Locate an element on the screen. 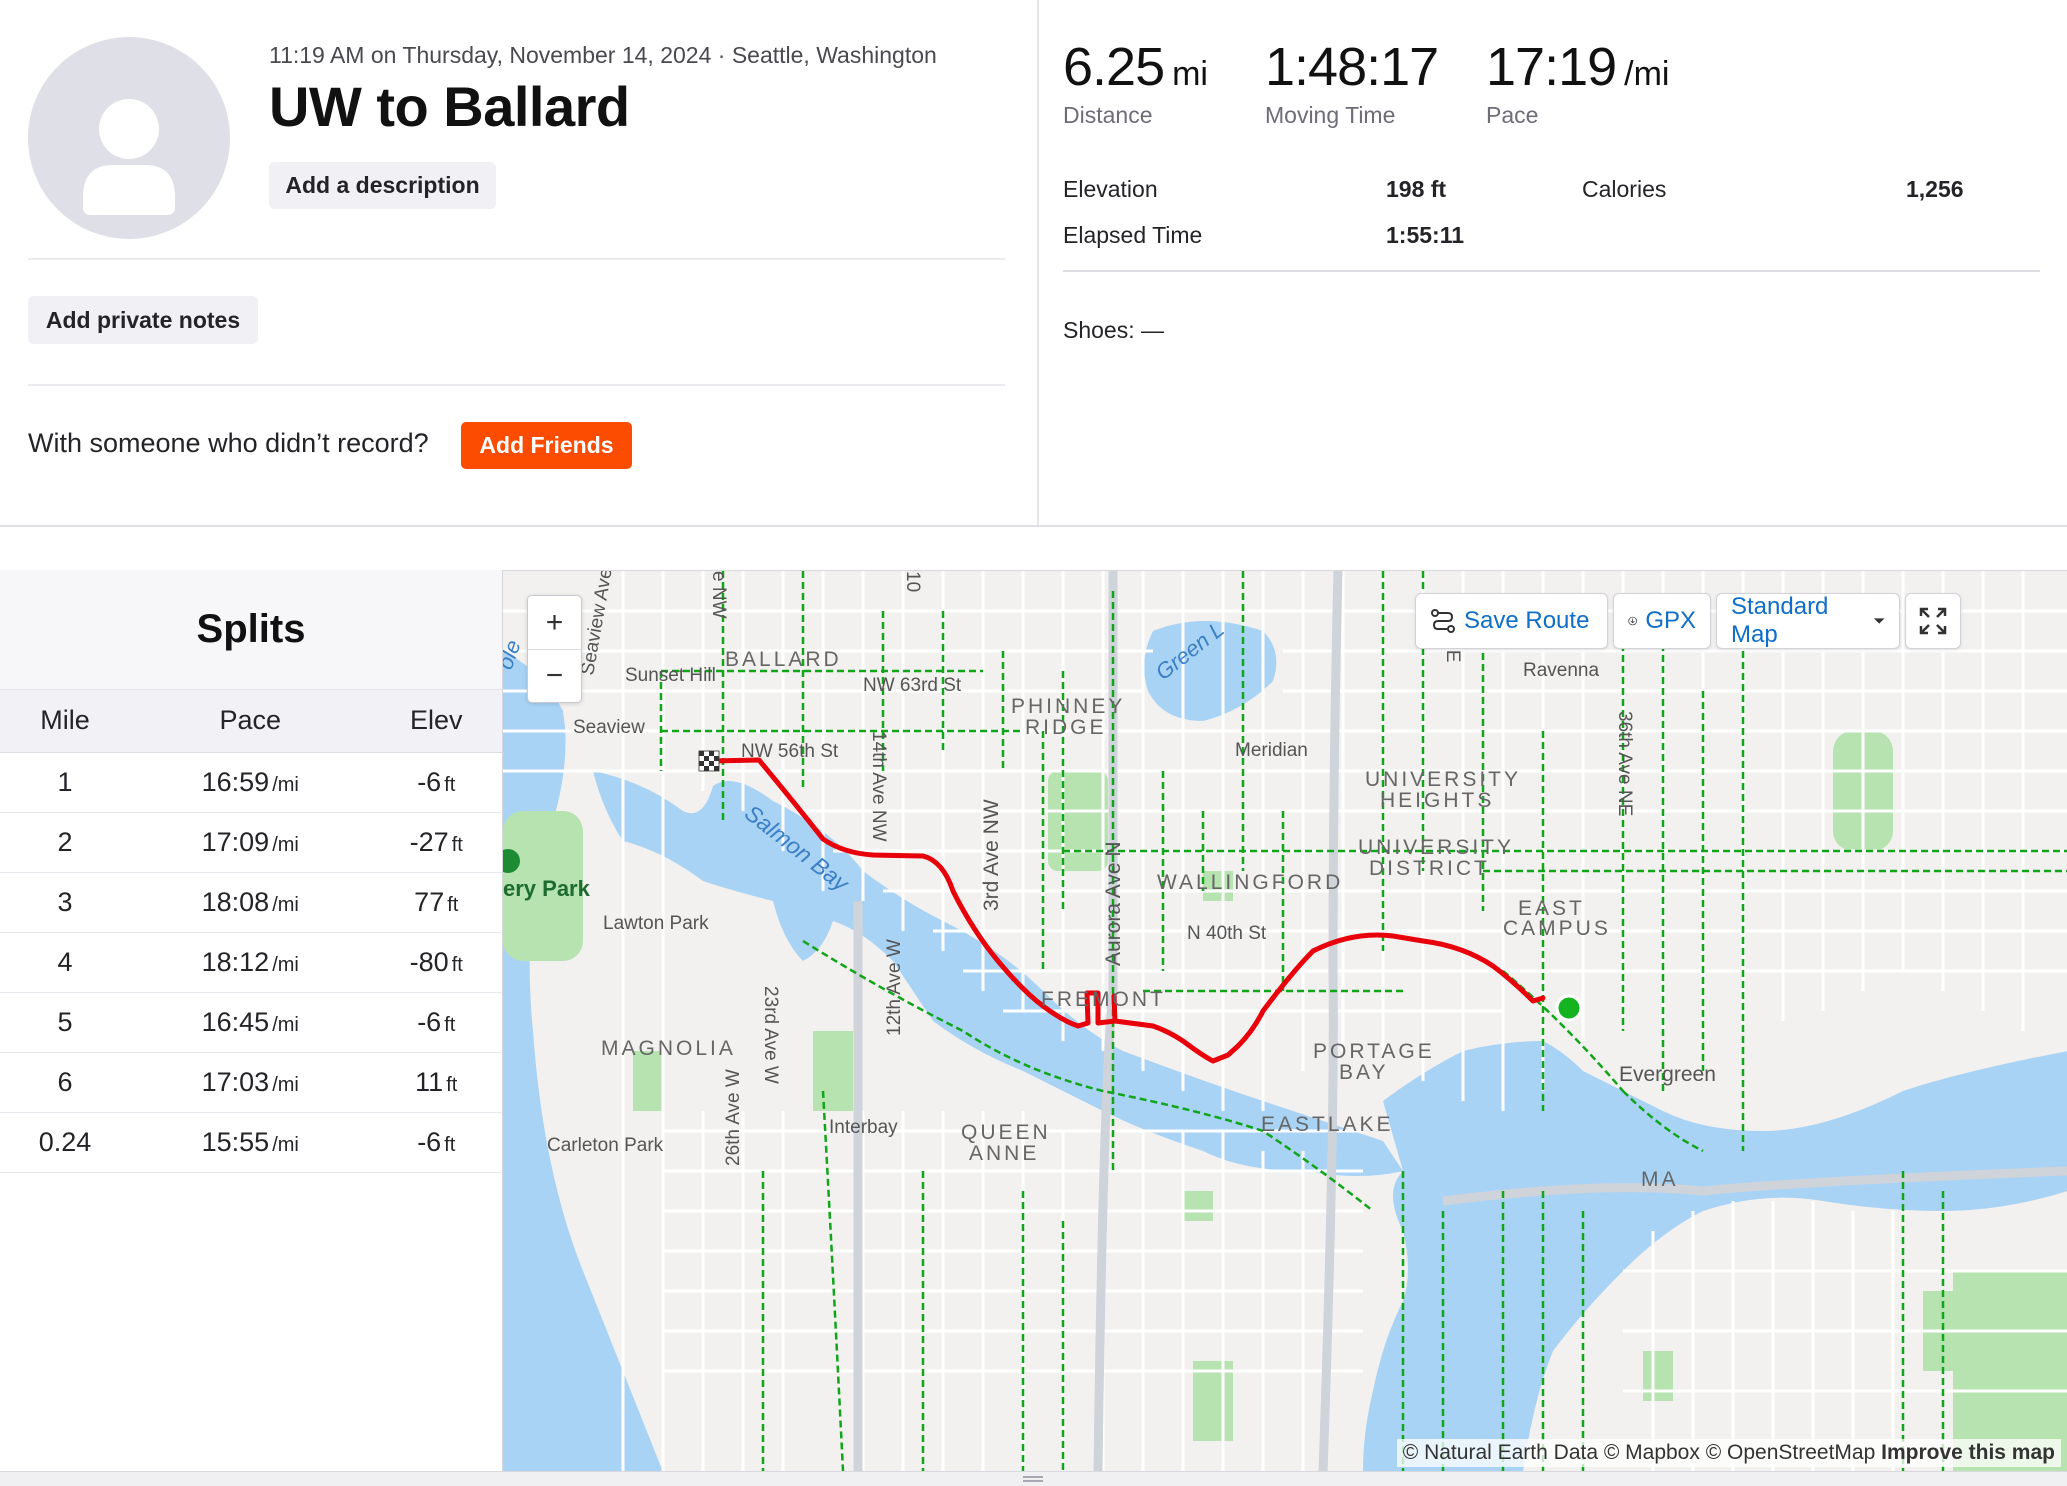 The height and width of the screenshot is (1486, 2067). map-type-label: Standard Map is located at coordinates (1780, 620).